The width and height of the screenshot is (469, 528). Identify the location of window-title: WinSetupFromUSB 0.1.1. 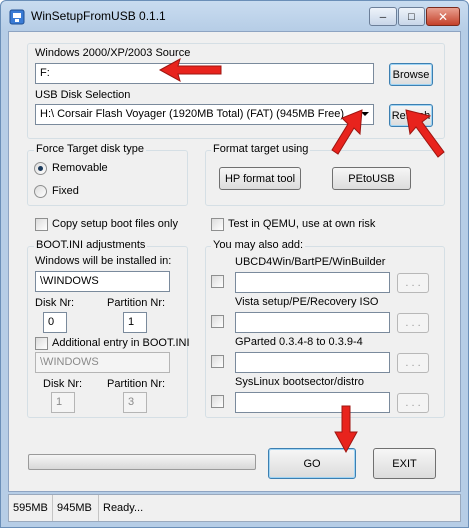
(98, 16).